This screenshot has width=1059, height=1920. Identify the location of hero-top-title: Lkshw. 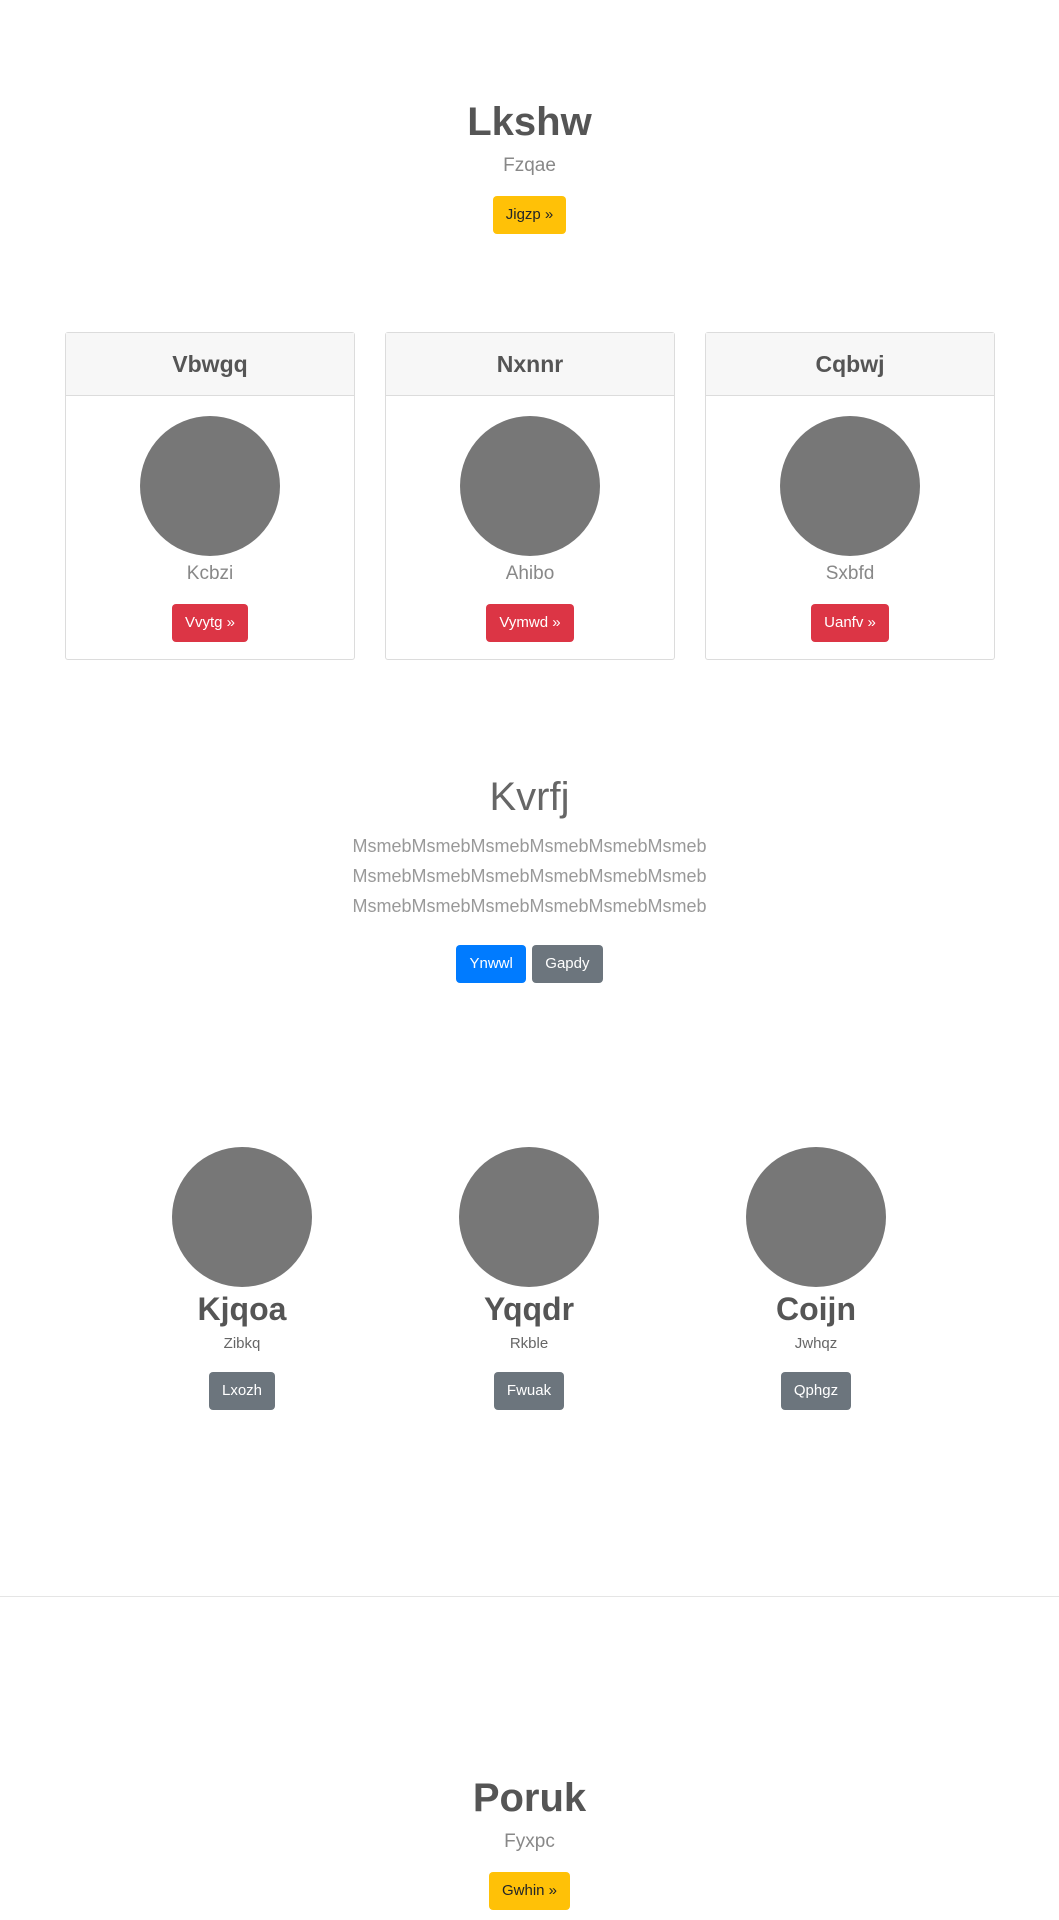
(529, 122).